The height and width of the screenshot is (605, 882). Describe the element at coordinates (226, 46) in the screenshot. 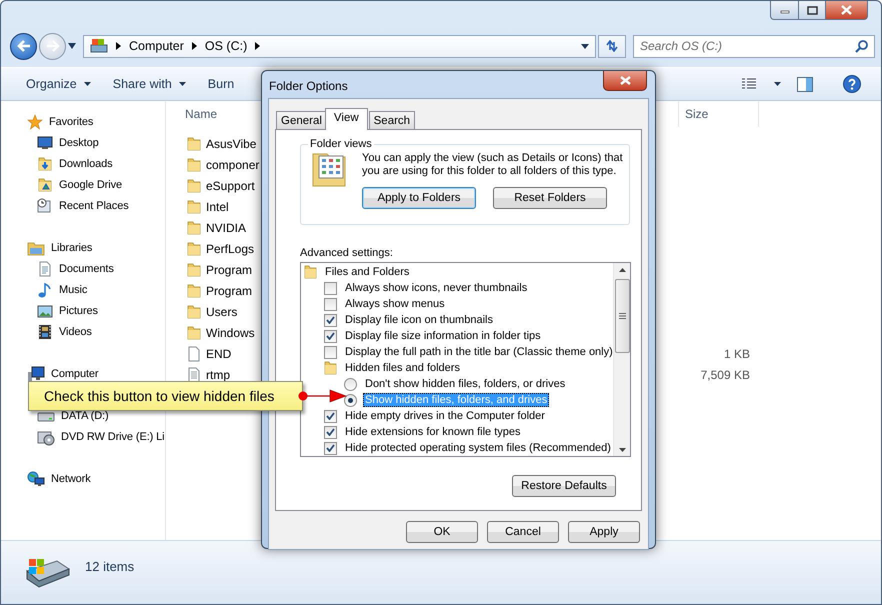

I see `breadcrumb: OS (C:)` at that location.